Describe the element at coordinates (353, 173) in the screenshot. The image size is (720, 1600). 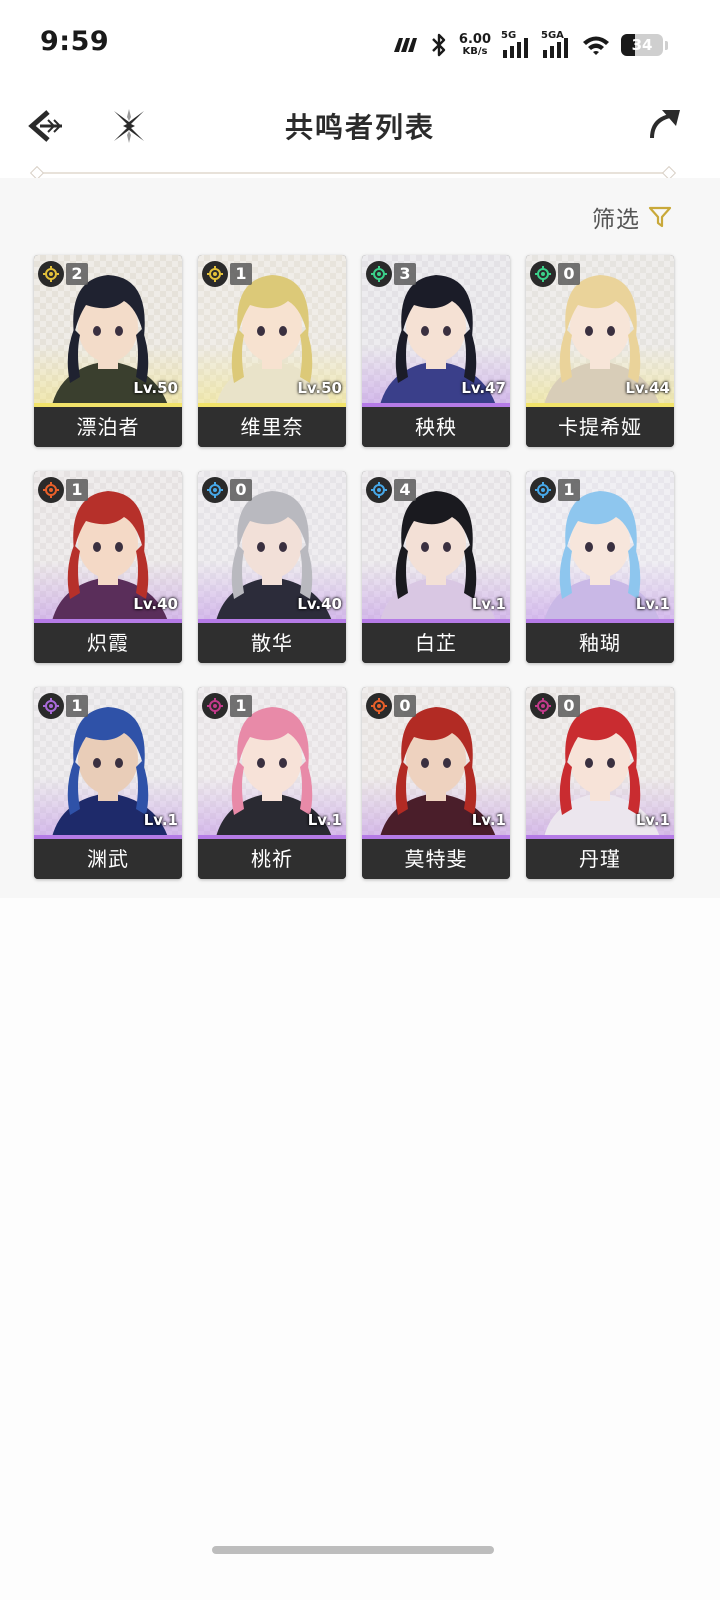
I see `header-divider` at that location.